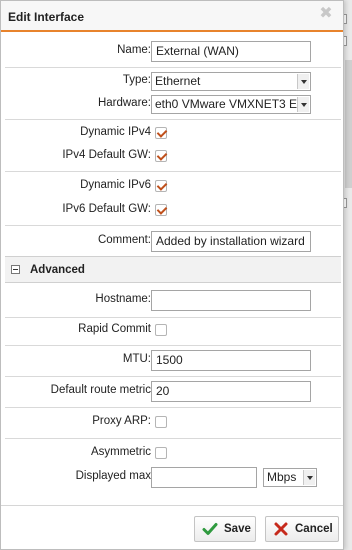 Image resolution: width=352 pixels, height=550 pixels. I want to click on default-route-metric-label: Default route metric, so click(100, 390).